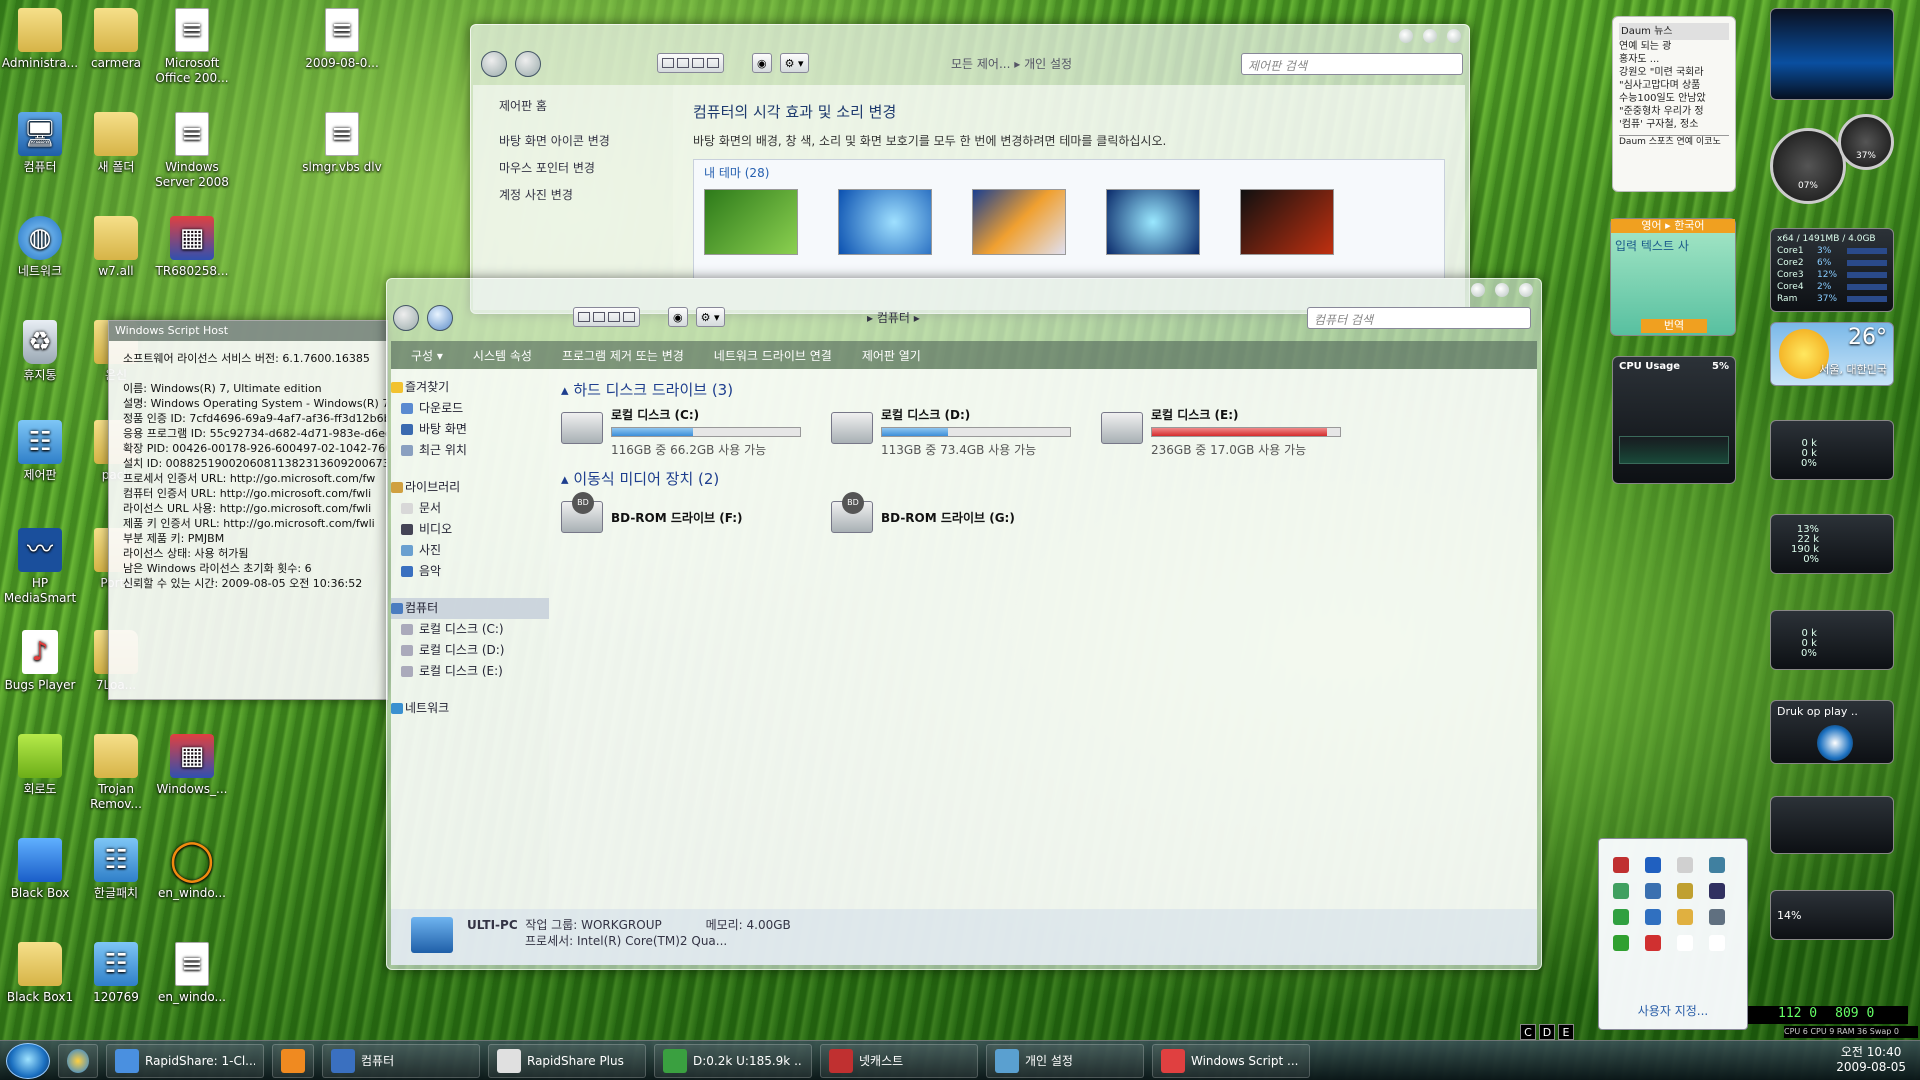  What do you see at coordinates (470, 671) in the screenshot?
I see `nav-item: 로컬 디스크 (E:)` at bounding box center [470, 671].